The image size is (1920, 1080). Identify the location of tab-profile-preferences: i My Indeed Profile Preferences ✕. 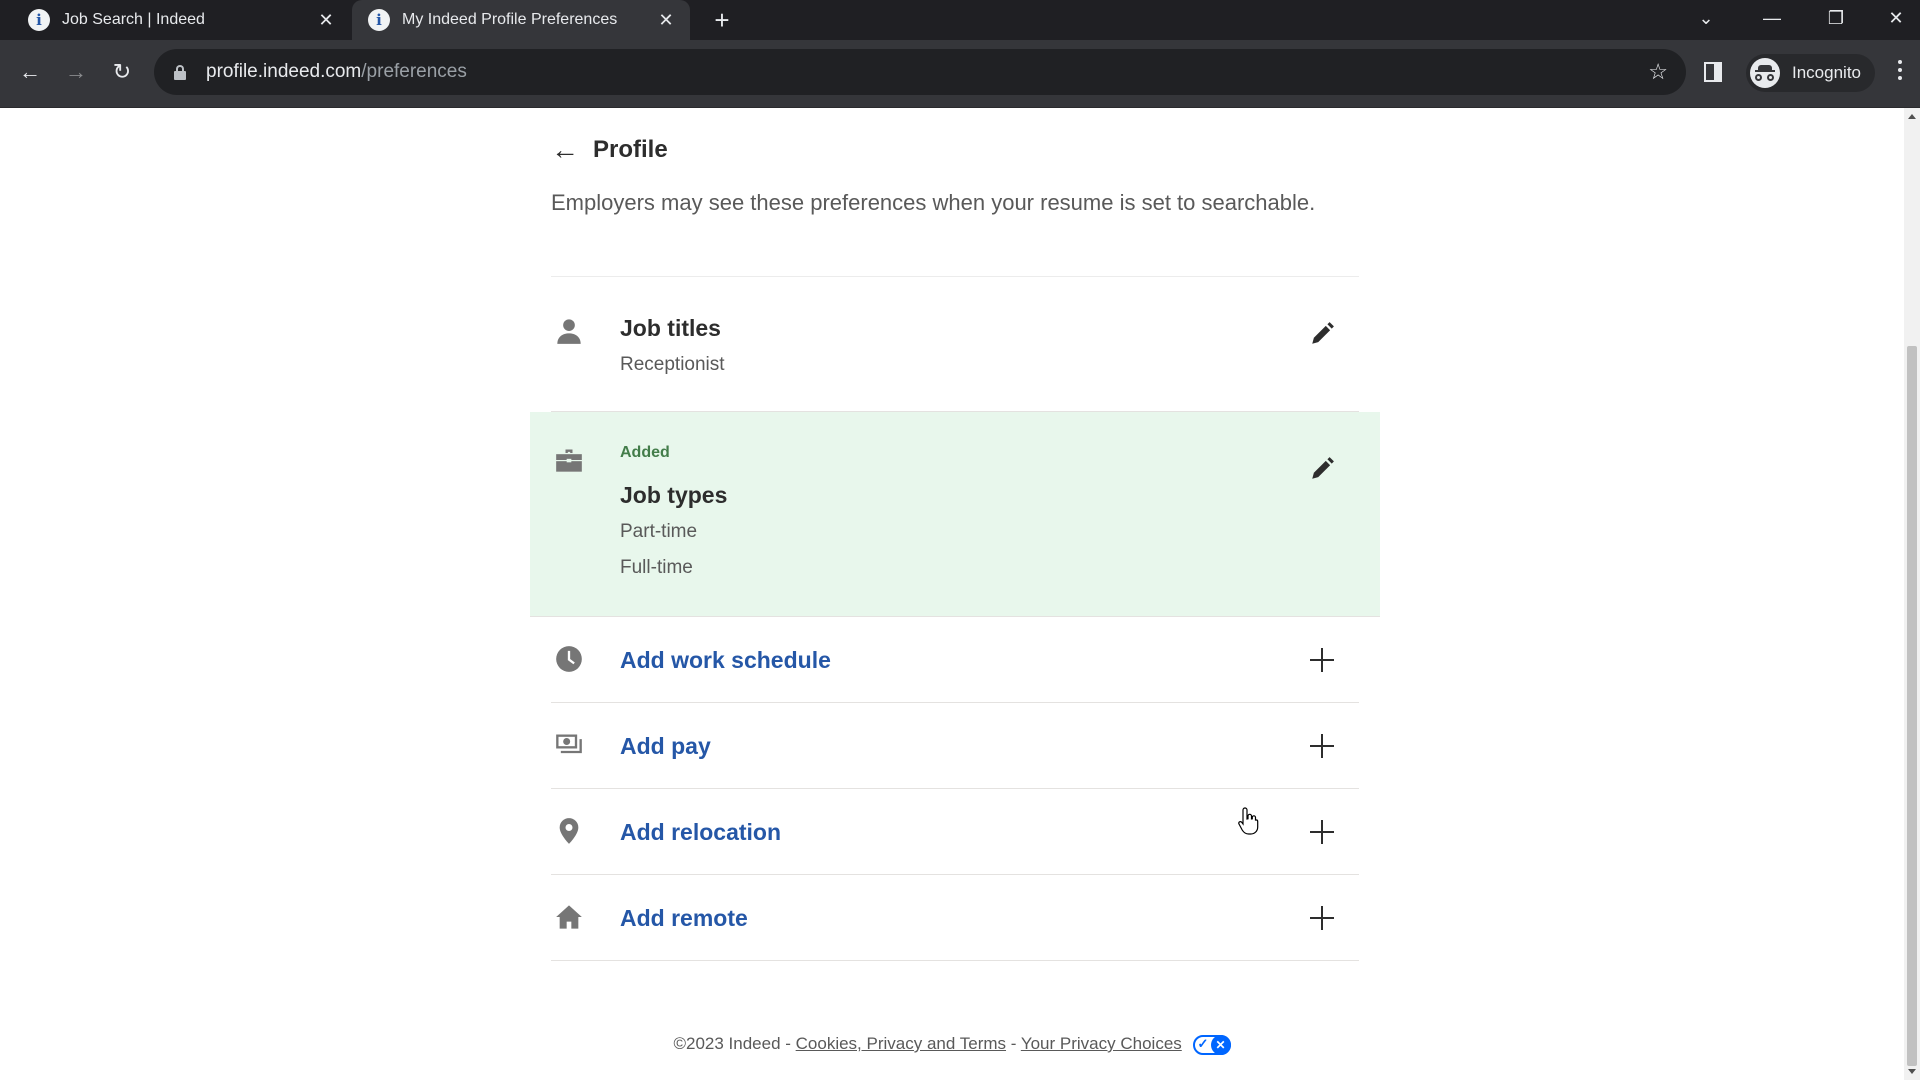
(521, 20).